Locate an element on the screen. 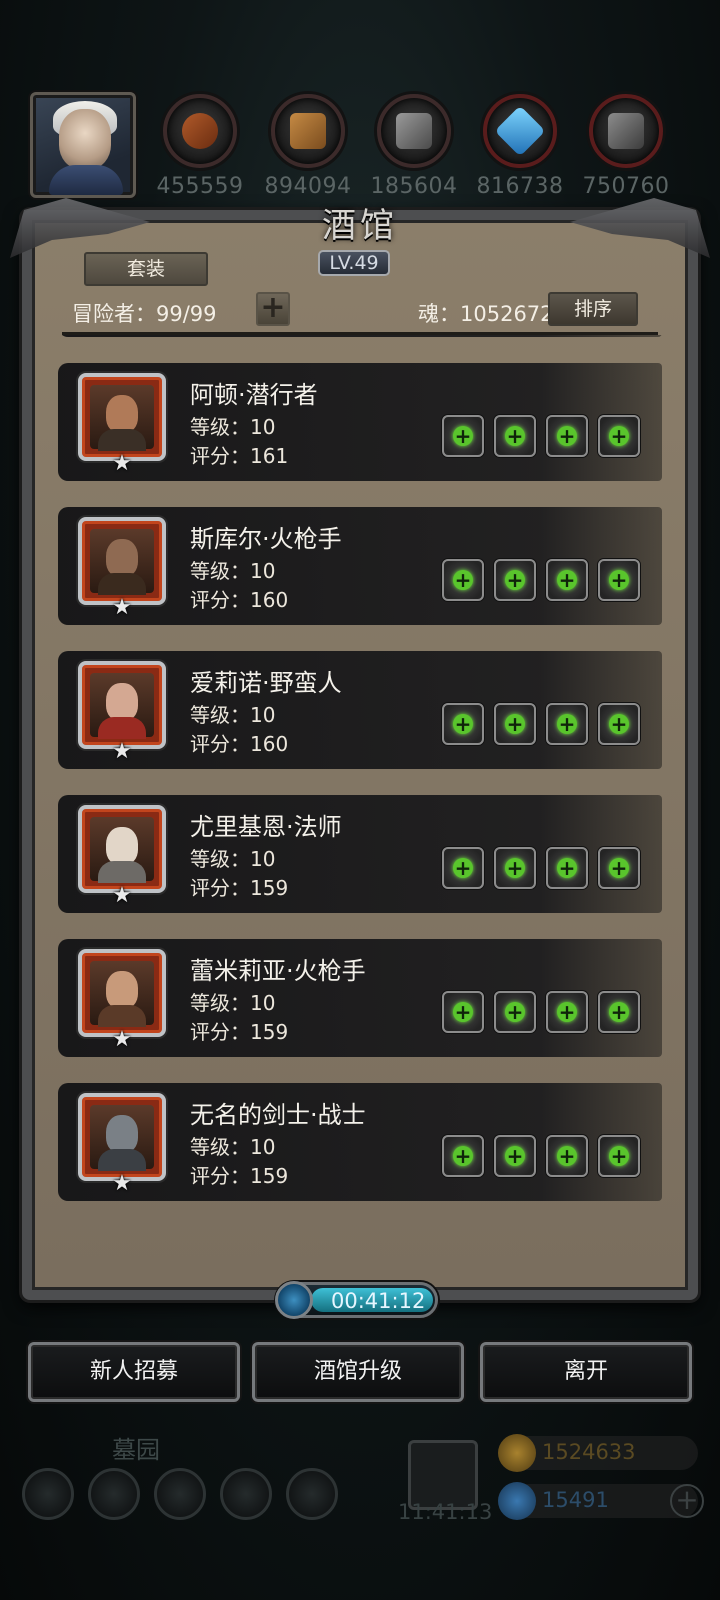 This screenshot has width=720, height=1600. mail-icon is located at coordinates (246, 1494).